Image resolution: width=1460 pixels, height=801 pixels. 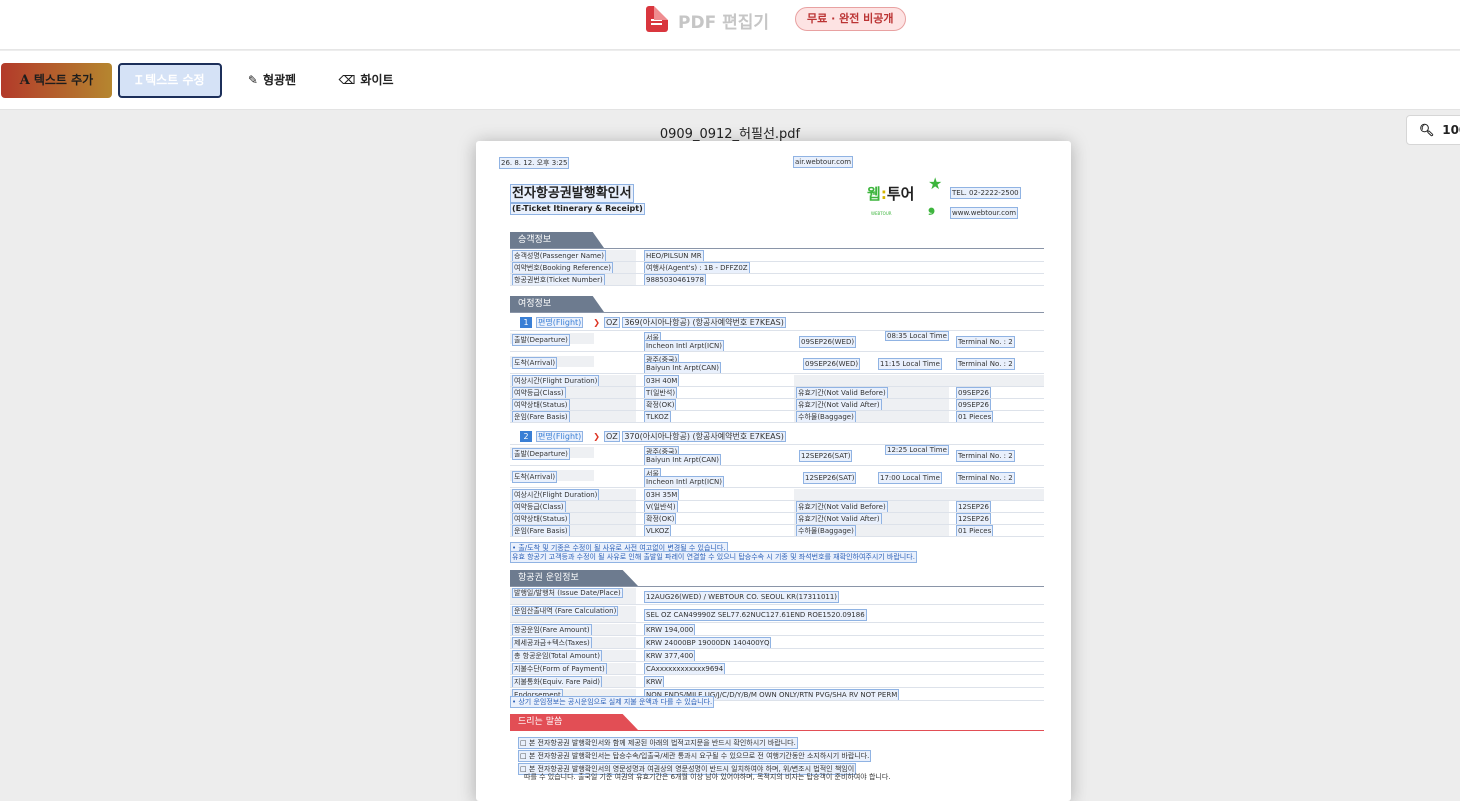 I want to click on flight-number-badge: 2, so click(x=526, y=436).